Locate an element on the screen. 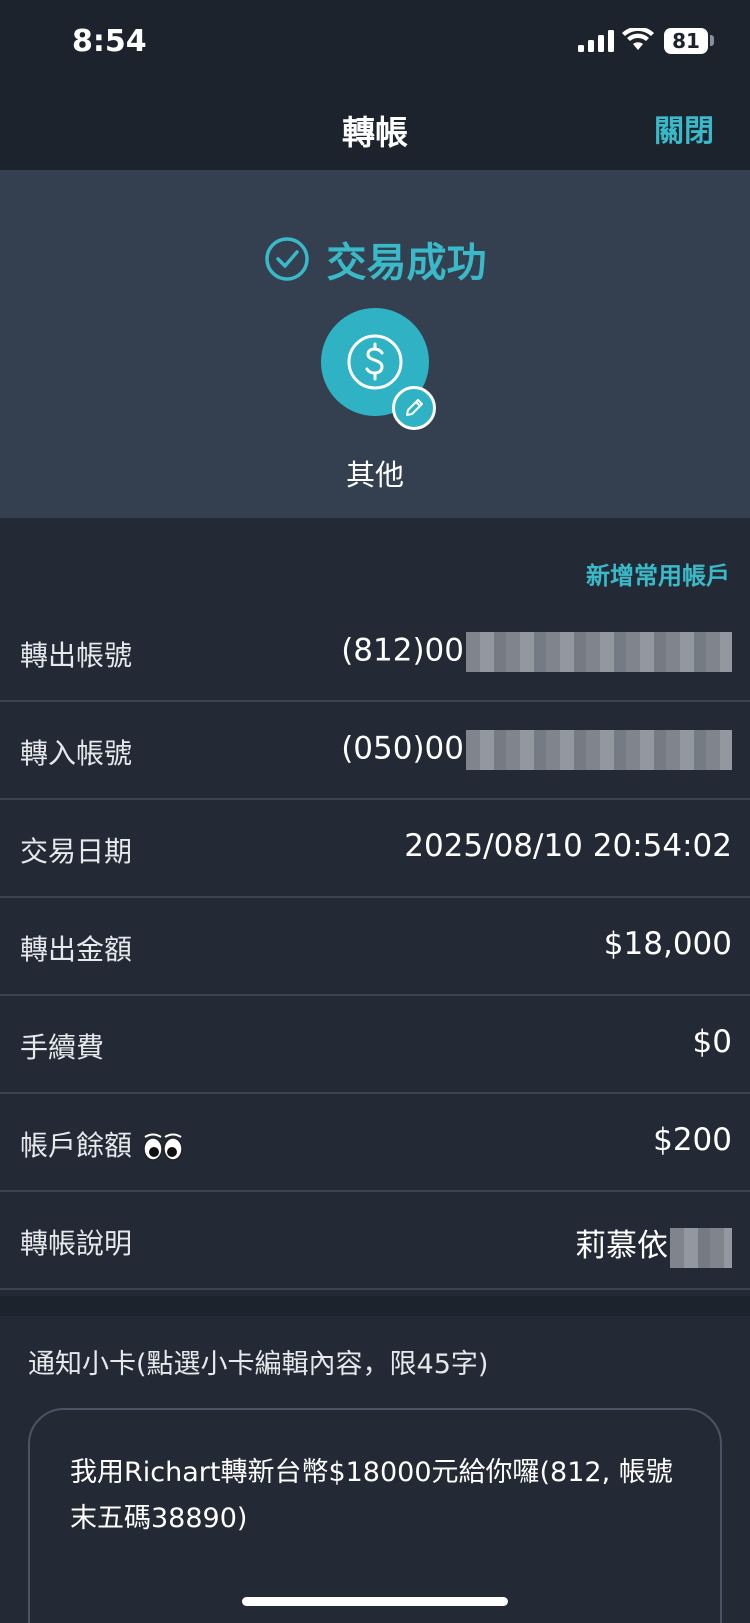 The height and width of the screenshot is (1623, 750). detail-value: $0 is located at coordinates (712, 1042).